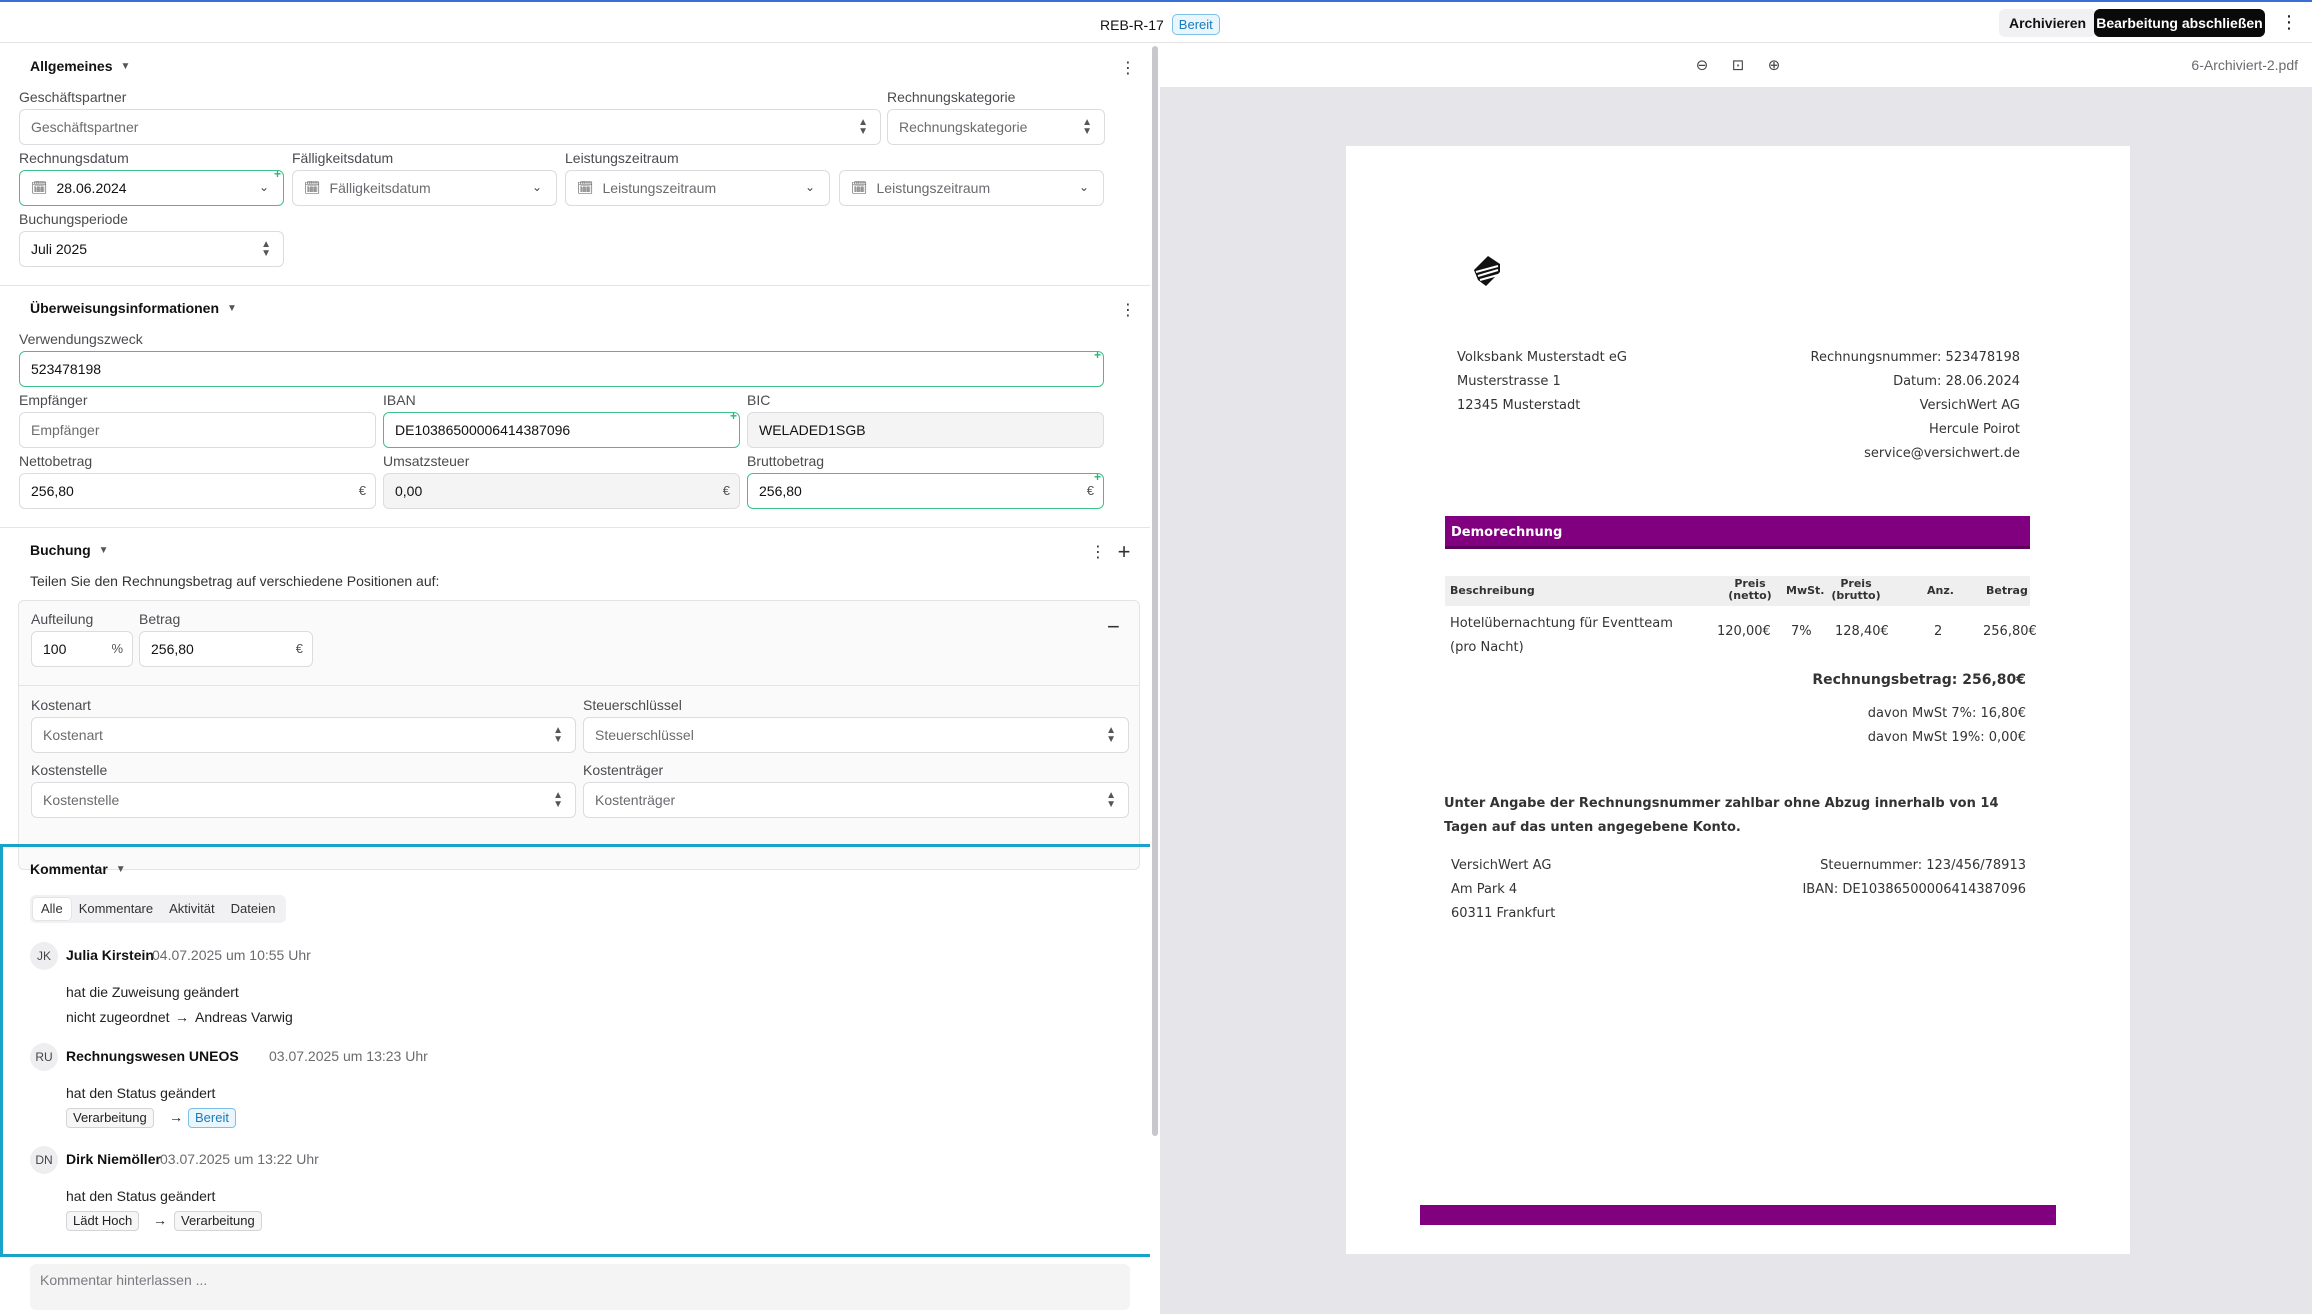 The image size is (2312, 1314). Describe the element at coordinates (632, 705) in the screenshot. I see `tax-key-label: Steuerschlüssel` at that location.